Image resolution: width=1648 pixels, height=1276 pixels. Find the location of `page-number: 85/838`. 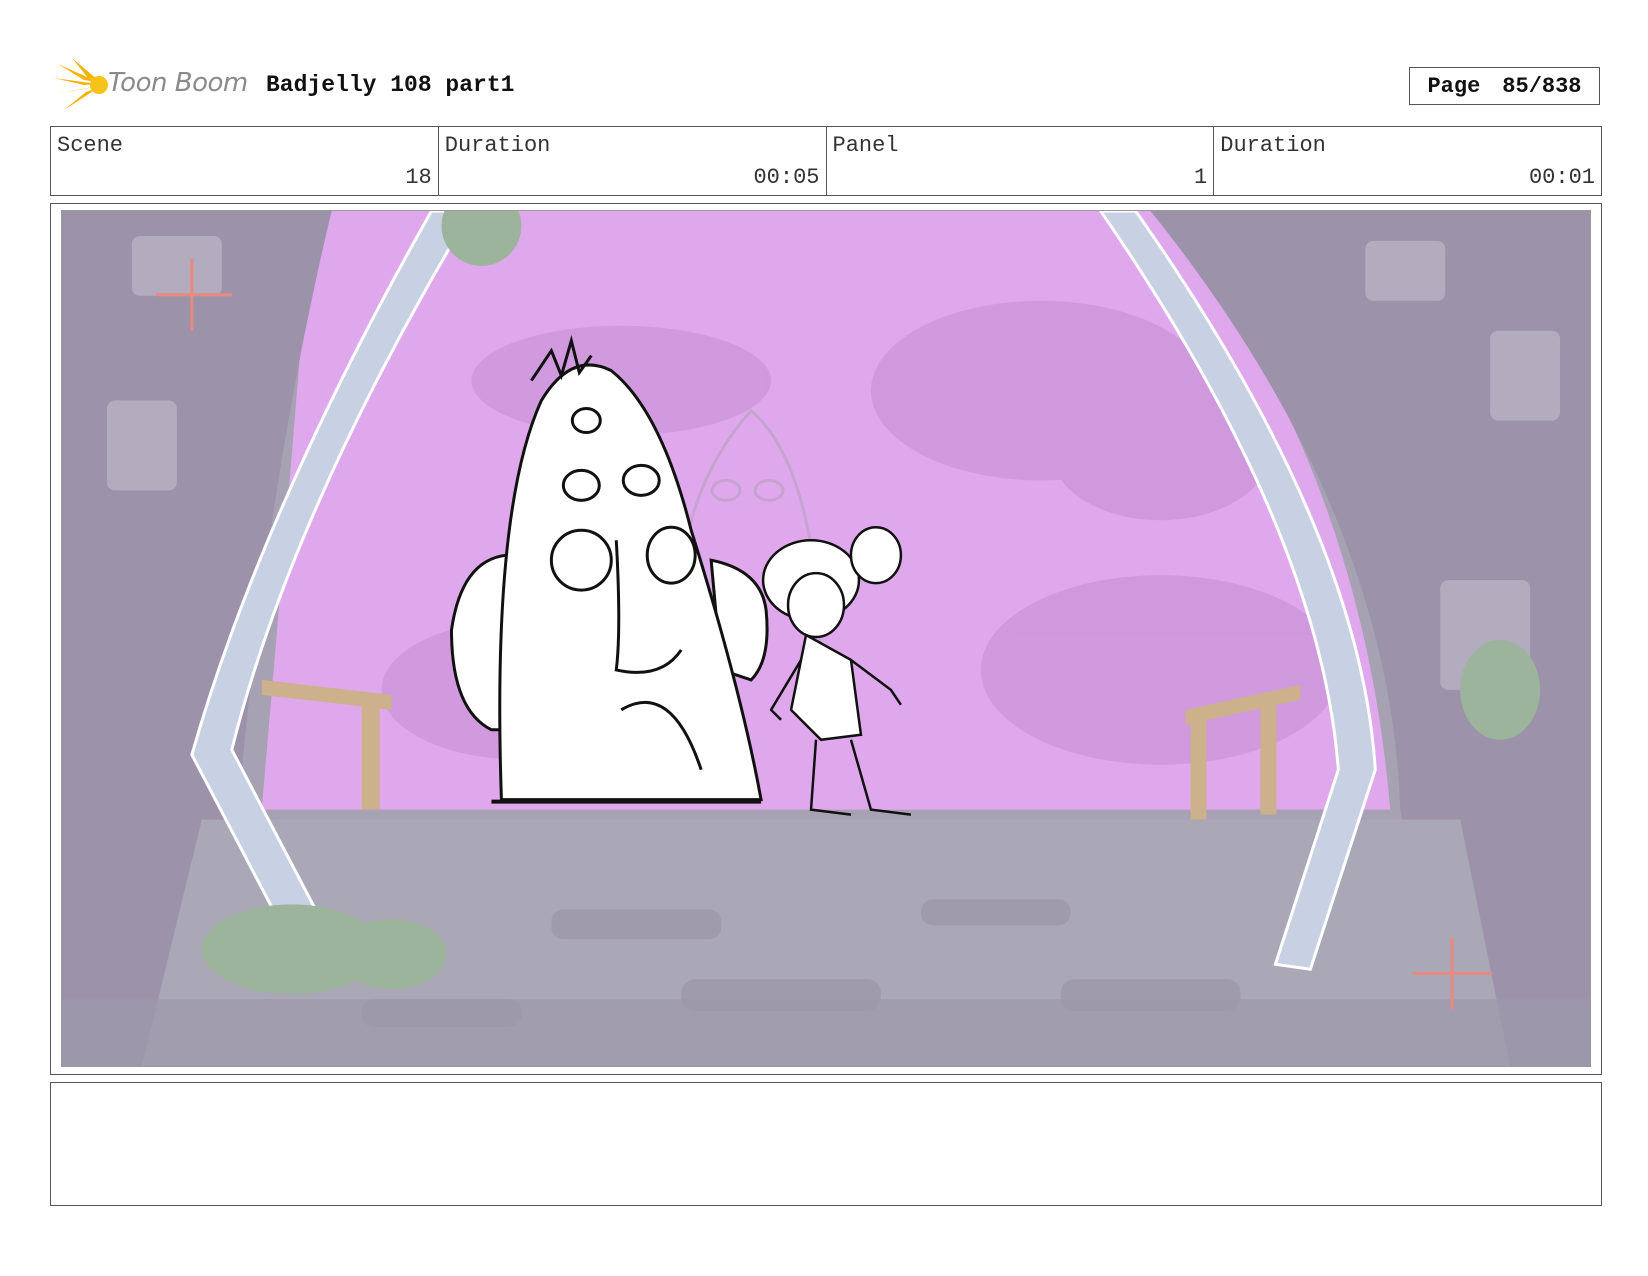

page-number: 85/838 is located at coordinates (1542, 86).